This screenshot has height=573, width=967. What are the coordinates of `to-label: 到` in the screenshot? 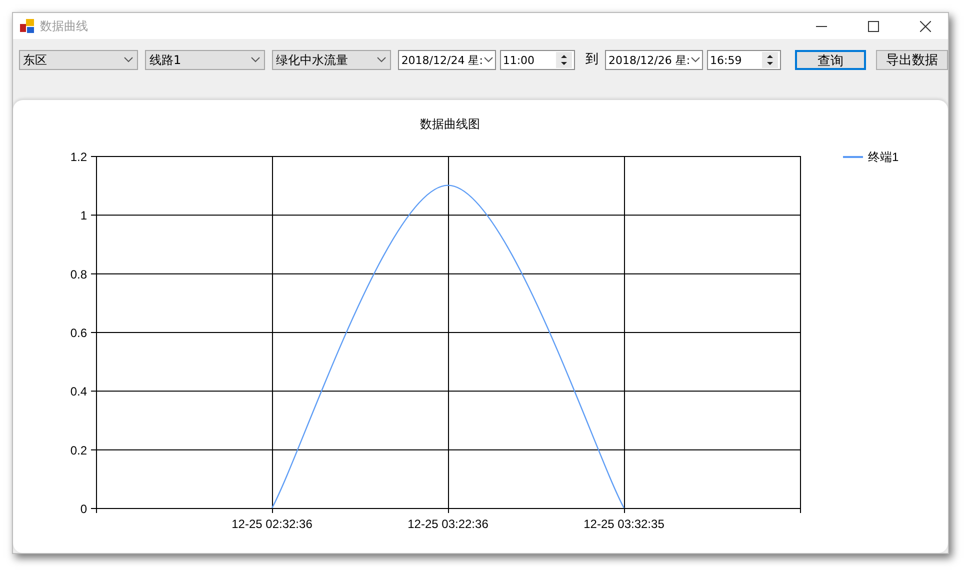 It's located at (592, 60).